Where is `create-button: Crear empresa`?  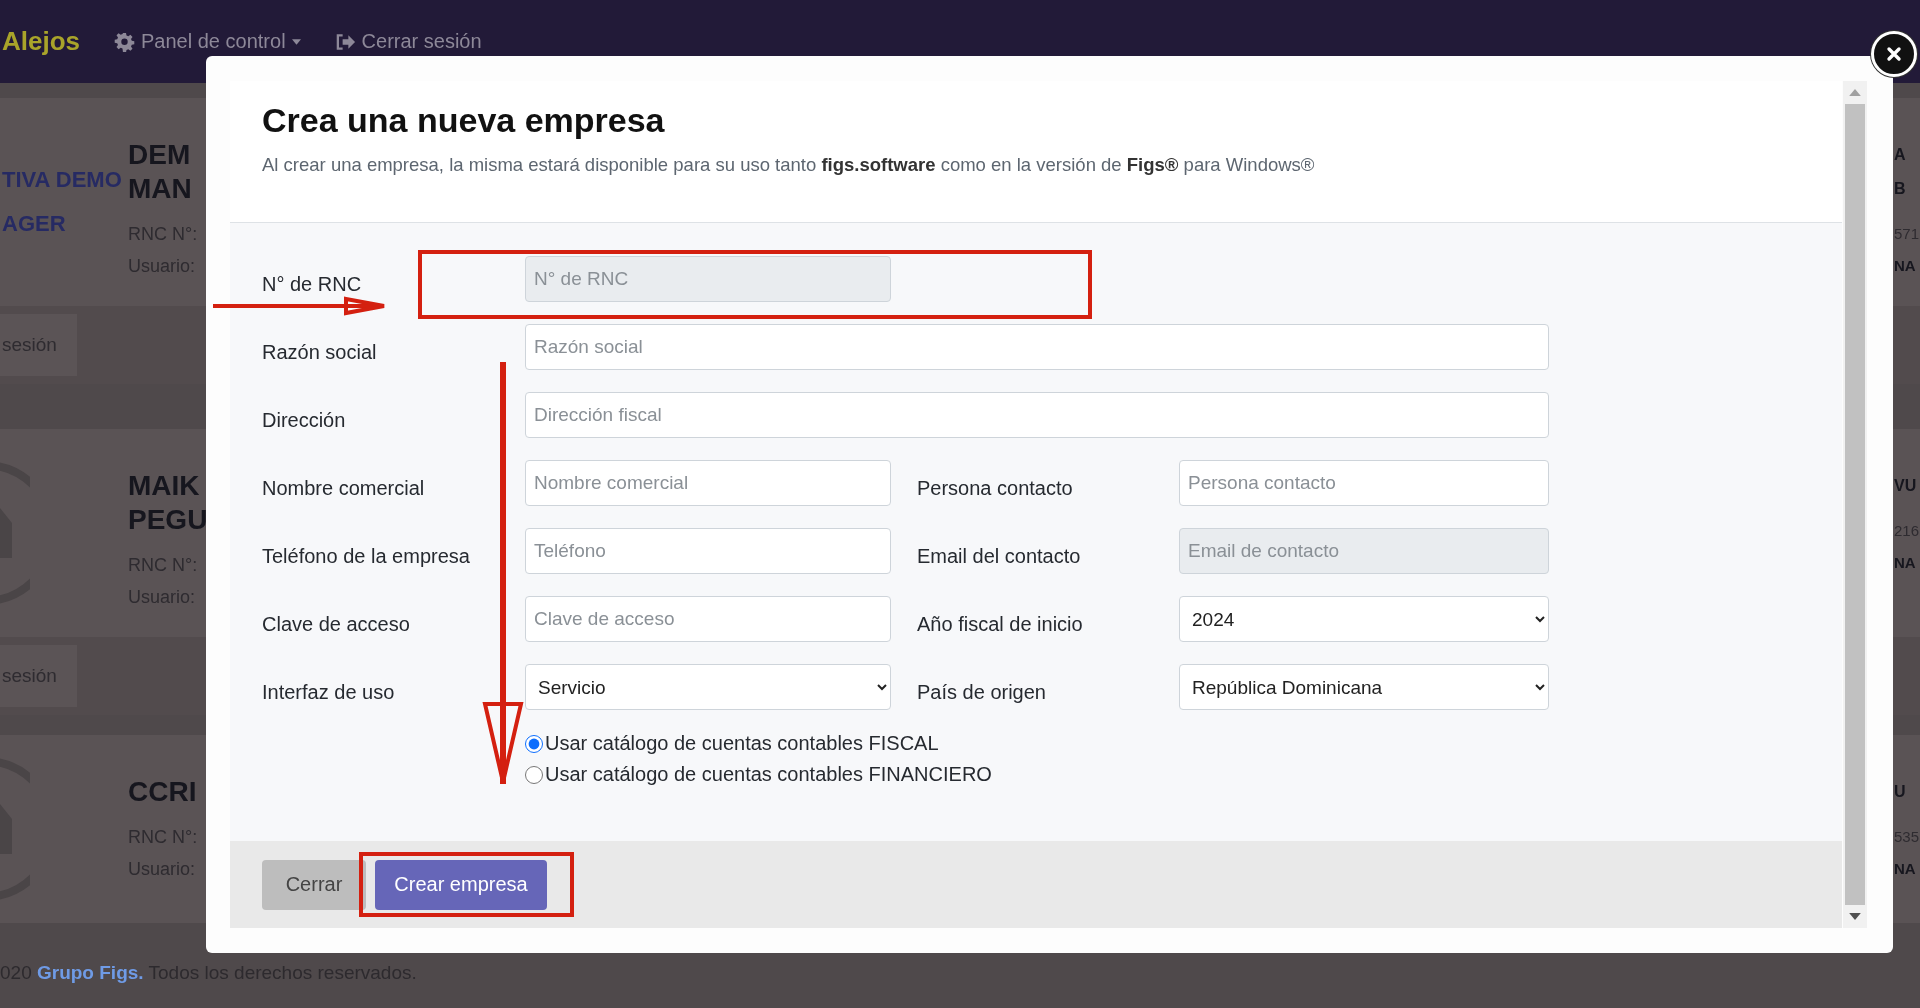
create-button: Crear empresa is located at coordinates (461, 884).